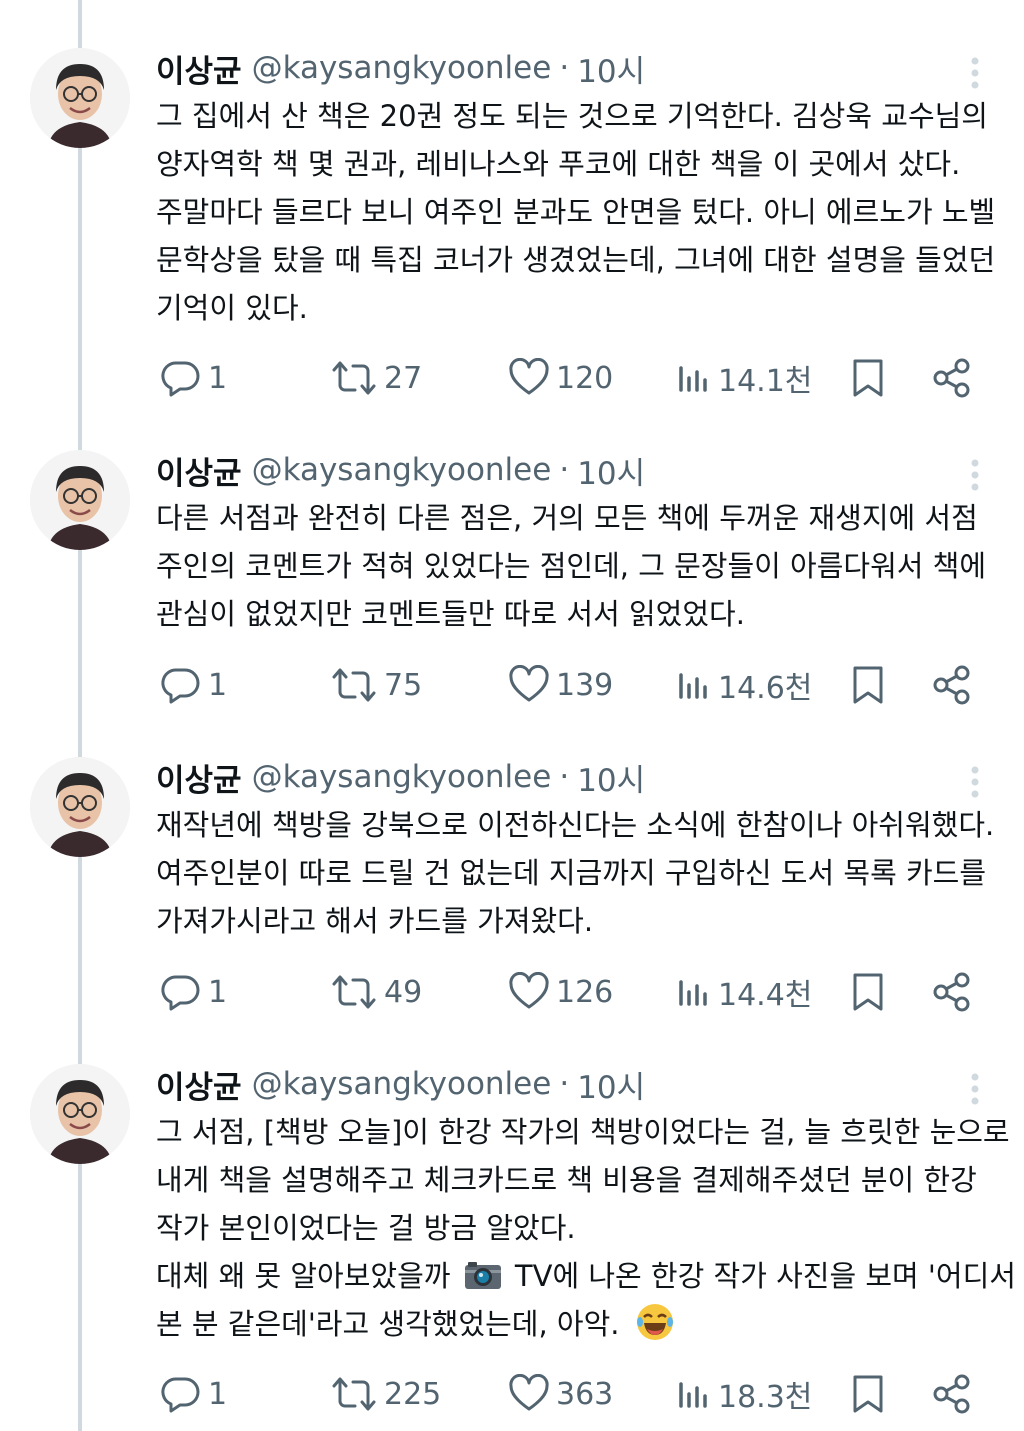 The height and width of the screenshot is (1431, 1024). I want to click on like-button: 126, so click(560, 992).